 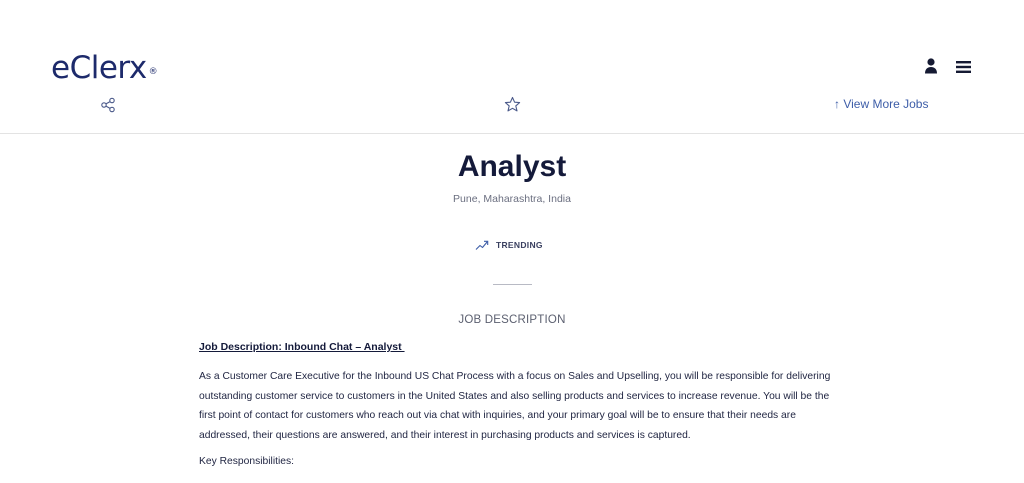 What do you see at coordinates (881, 104) in the screenshot?
I see `view-more-jobs-link: ↑ View More Jobs` at bounding box center [881, 104].